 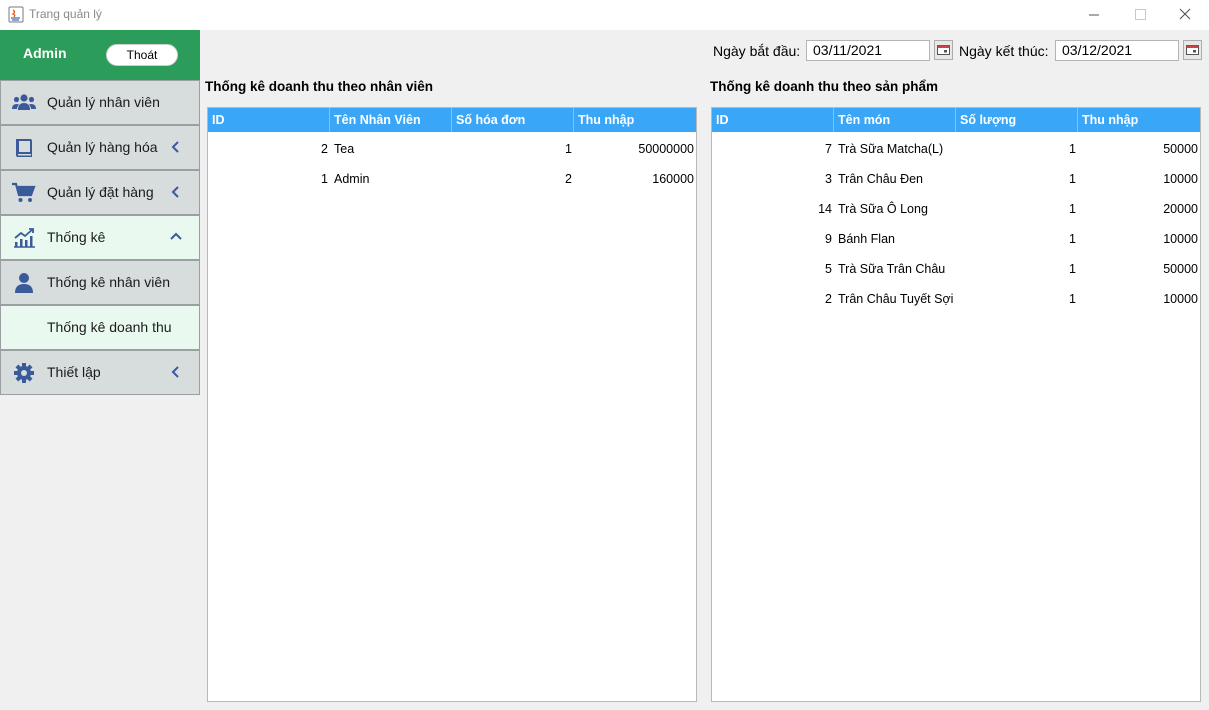 I want to click on column-header-quantity: Số lượng, so click(x=1017, y=120).